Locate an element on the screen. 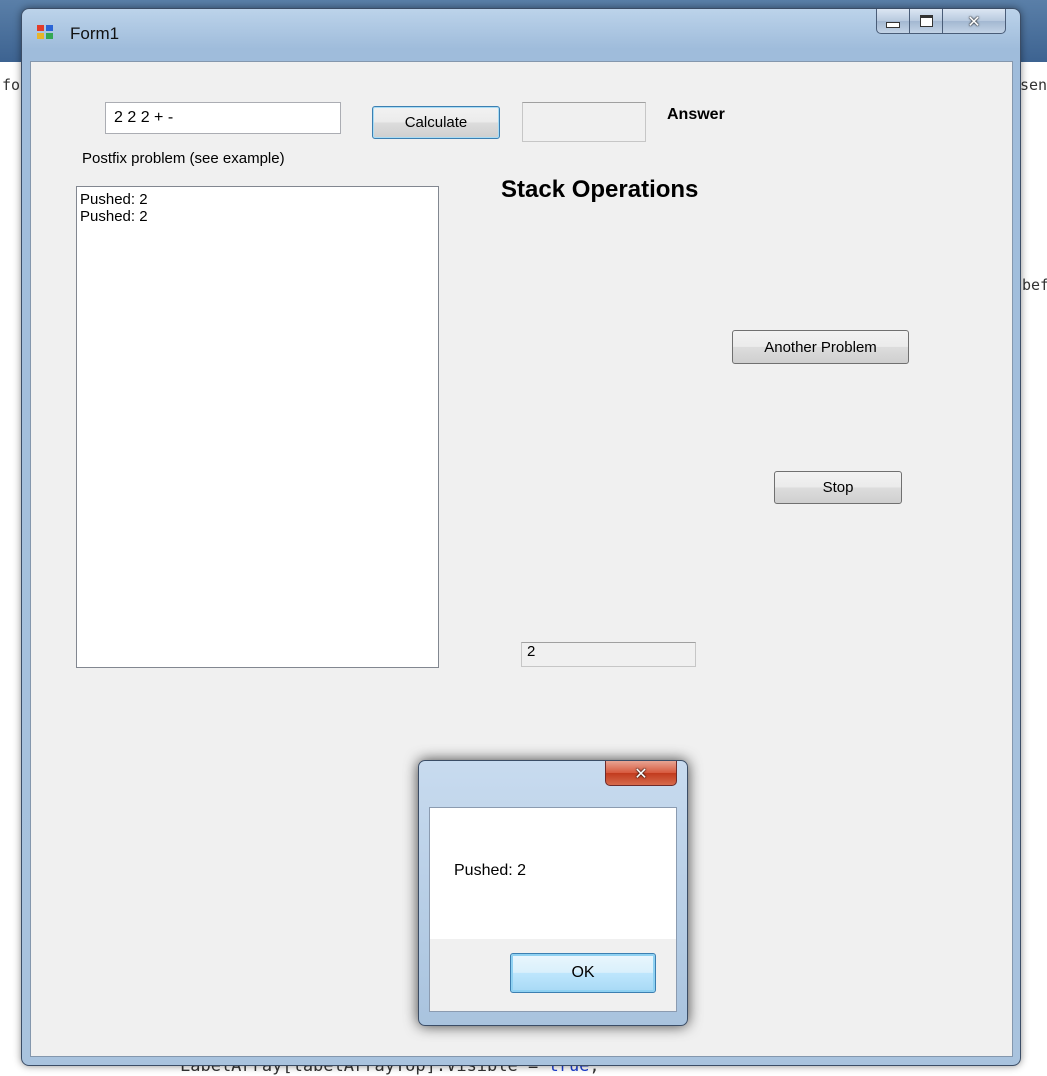 Image resolution: width=1047 pixels, height=1076 pixels. answer-label: Answer is located at coordinates (696, 114).